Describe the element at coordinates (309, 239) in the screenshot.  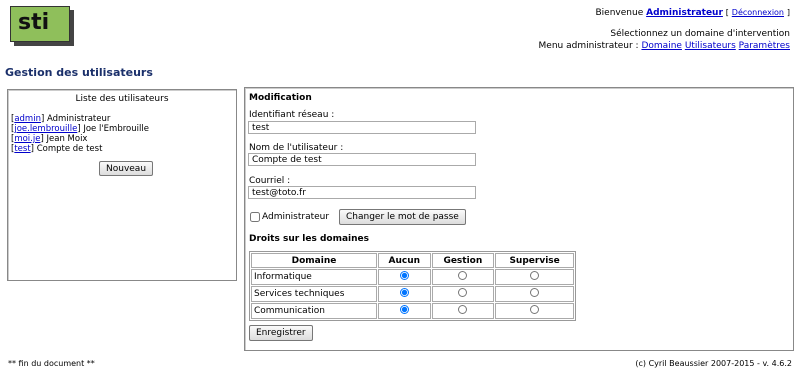
I see `rights-title: Droits sur les domaines` at that location.